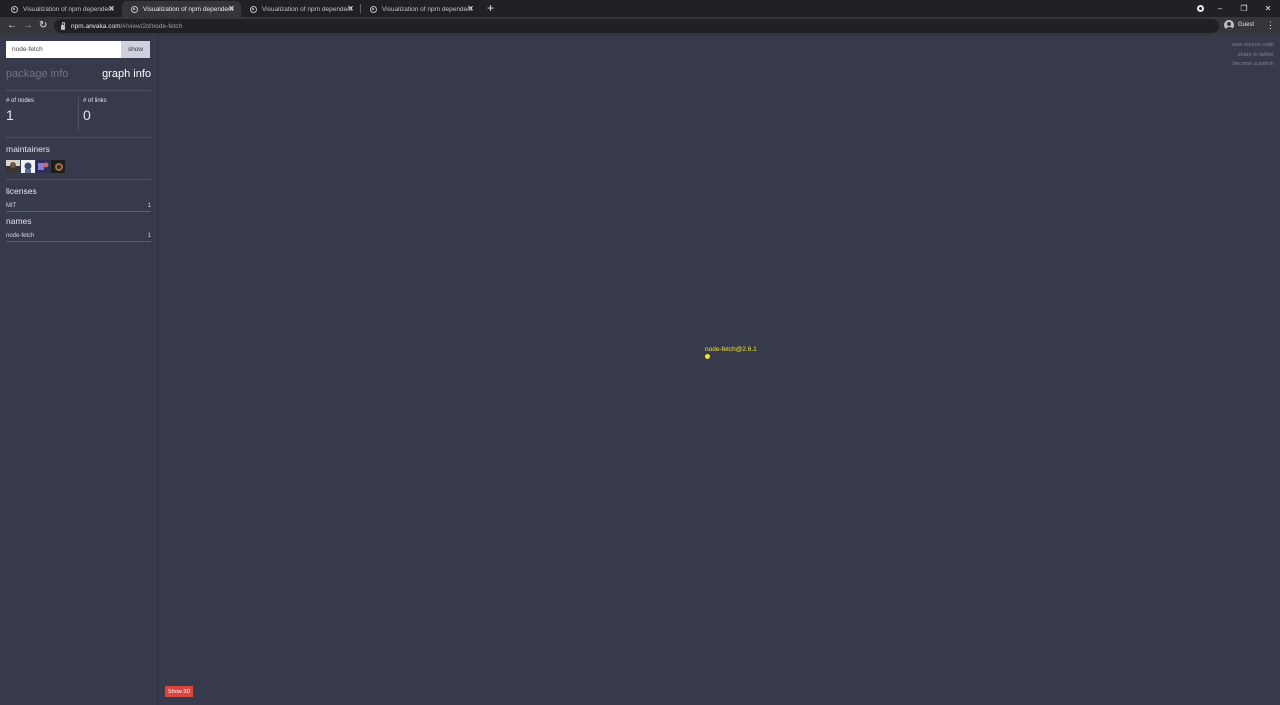 The image size is (1280, 705). Describe the element at coordinates (78, 207) in the screenshot. I see `license-row: MIT 1` at that location.